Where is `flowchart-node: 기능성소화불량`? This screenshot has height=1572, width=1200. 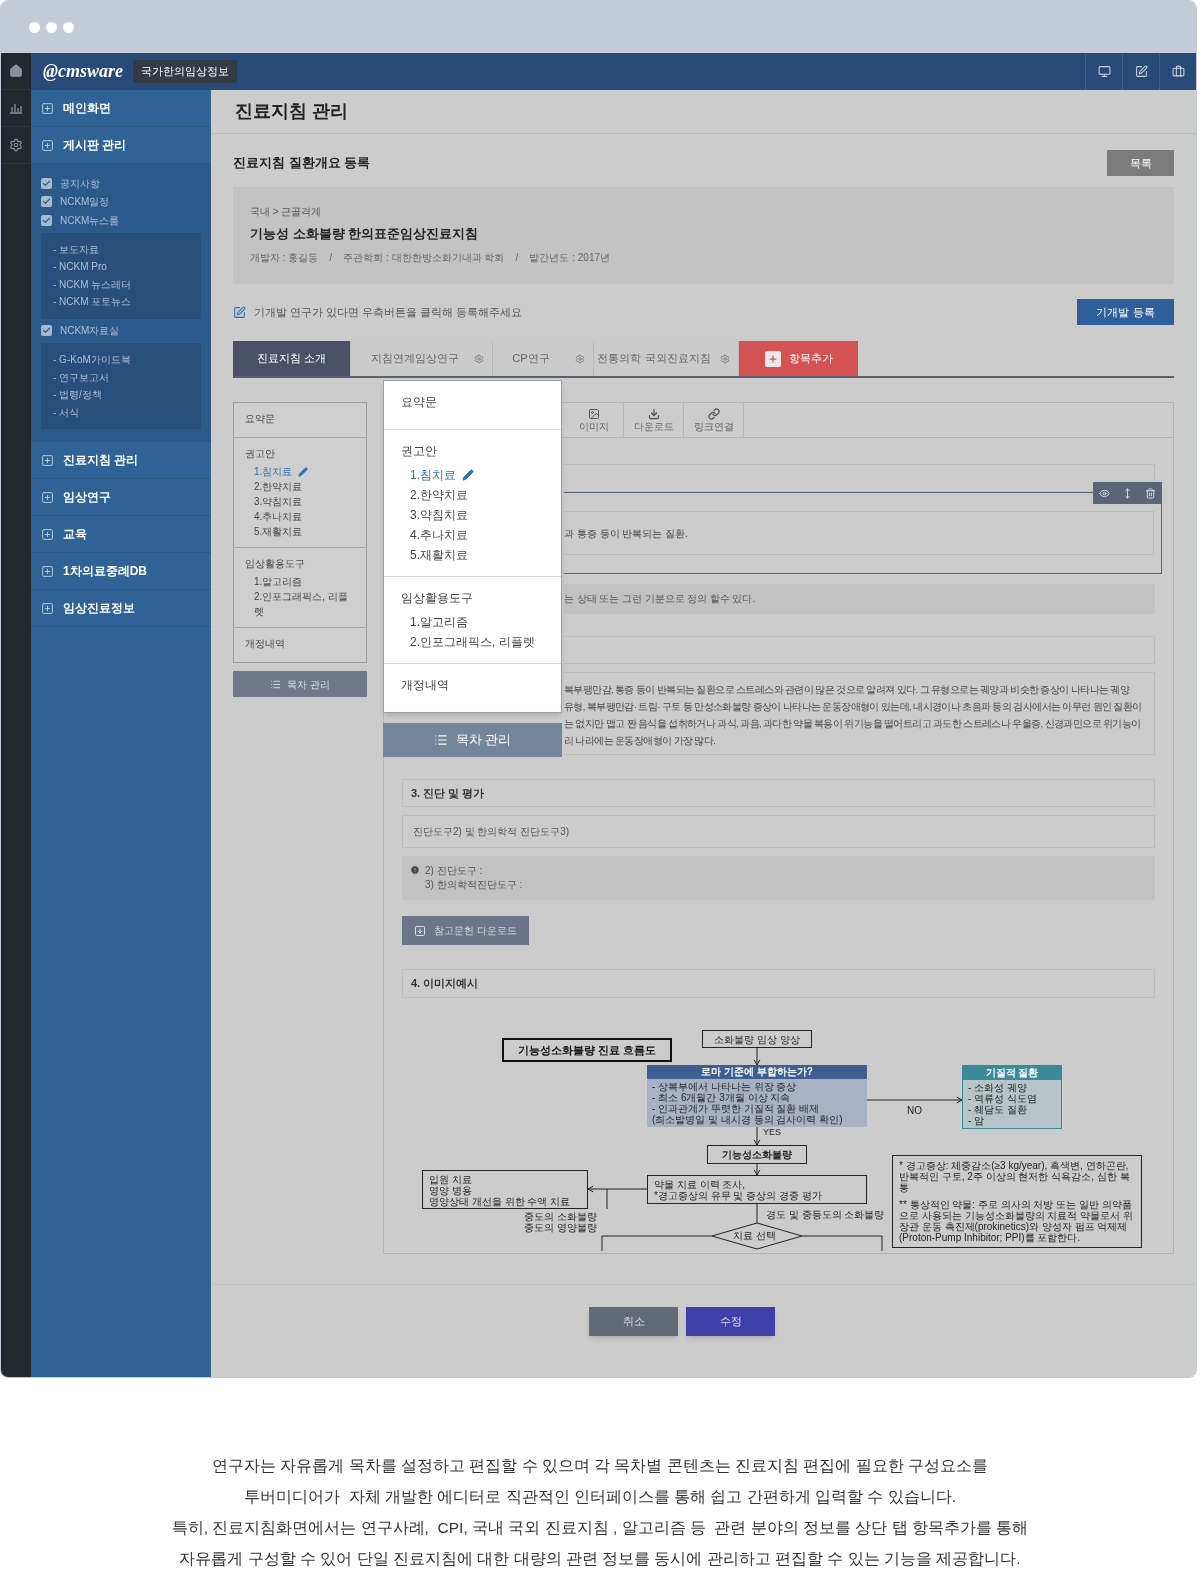
flowchart-node: 기능성소화불량 is located at coordinates (757, 1154).